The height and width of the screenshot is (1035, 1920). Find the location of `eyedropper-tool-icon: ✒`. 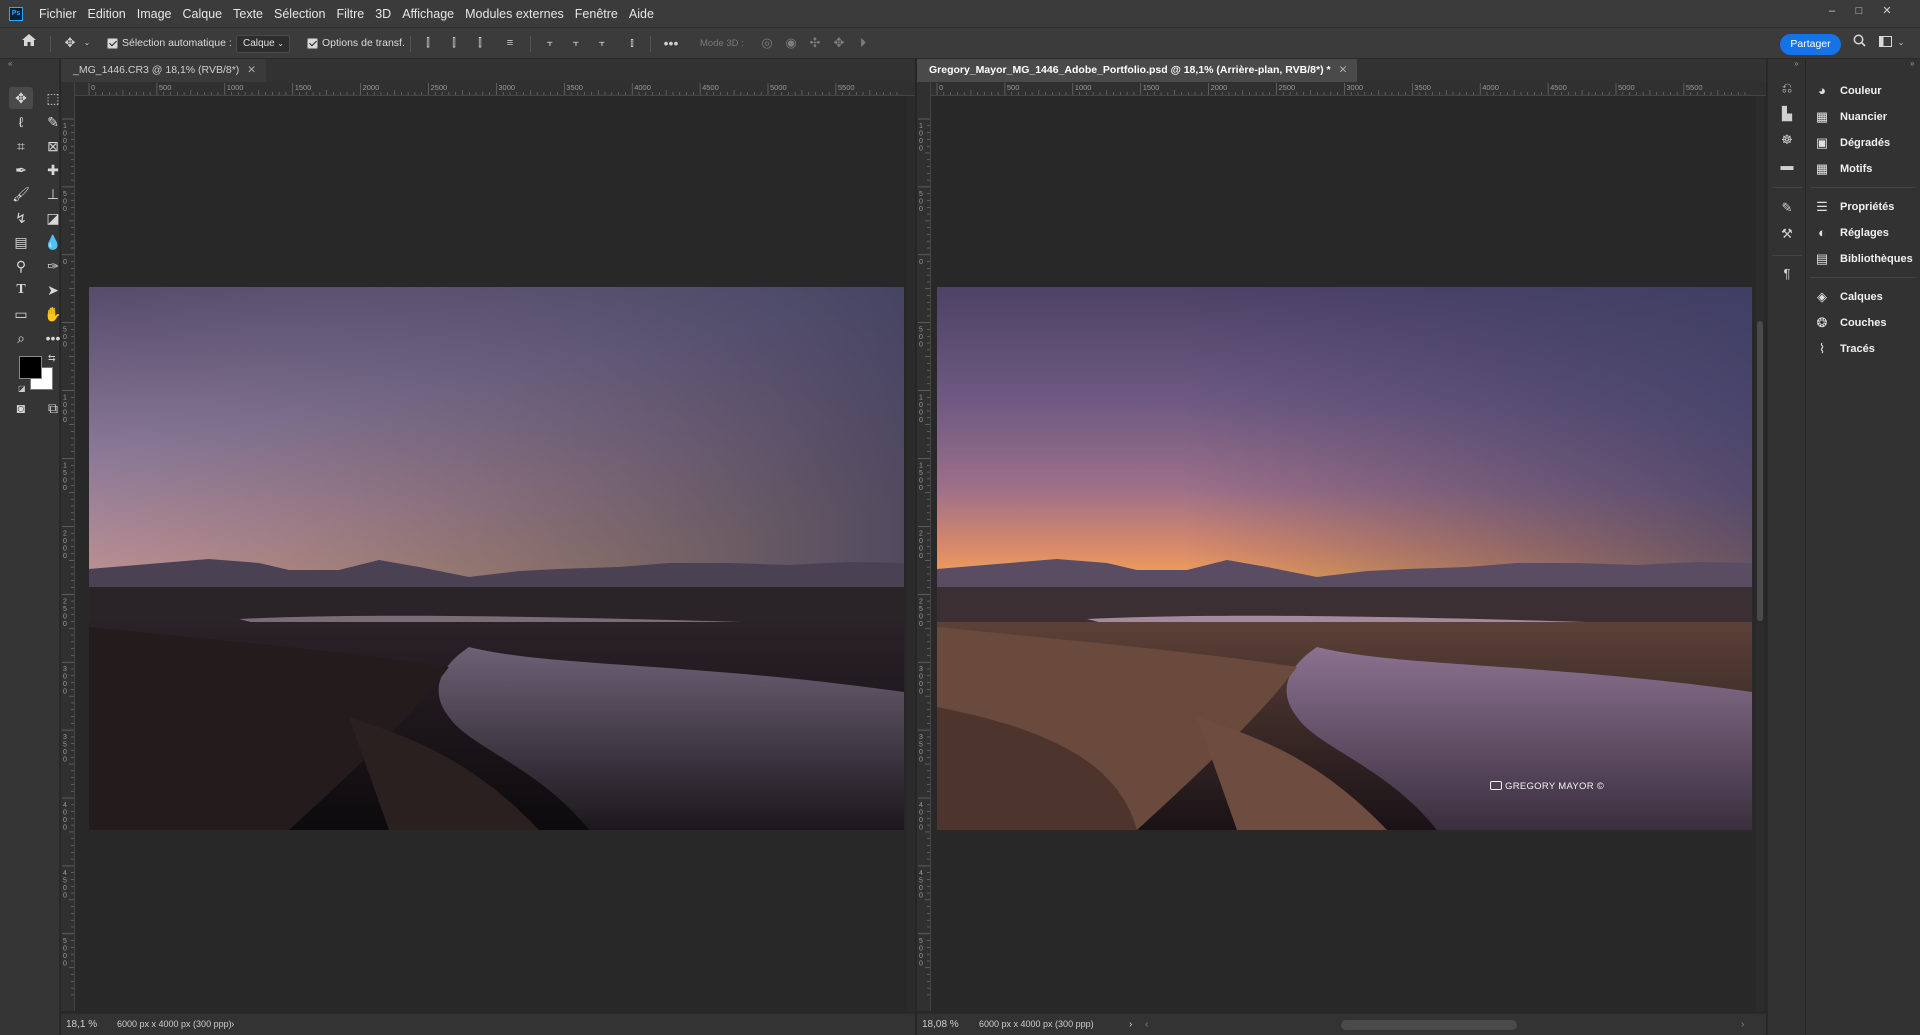

eyedropper-tool-icon: ✒ is located at coordinates (21, 170).